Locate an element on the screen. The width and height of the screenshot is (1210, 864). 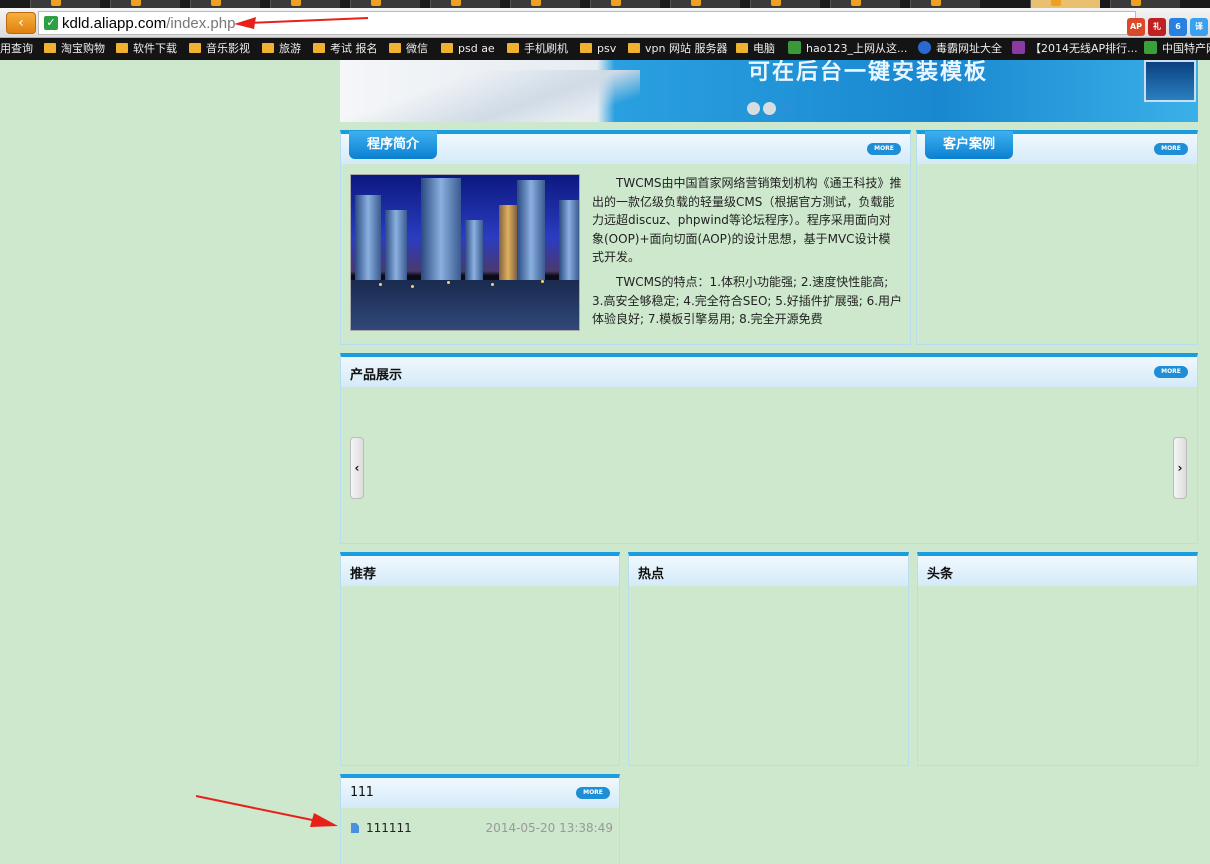
slider-dots is located at coordinates (771, 109).